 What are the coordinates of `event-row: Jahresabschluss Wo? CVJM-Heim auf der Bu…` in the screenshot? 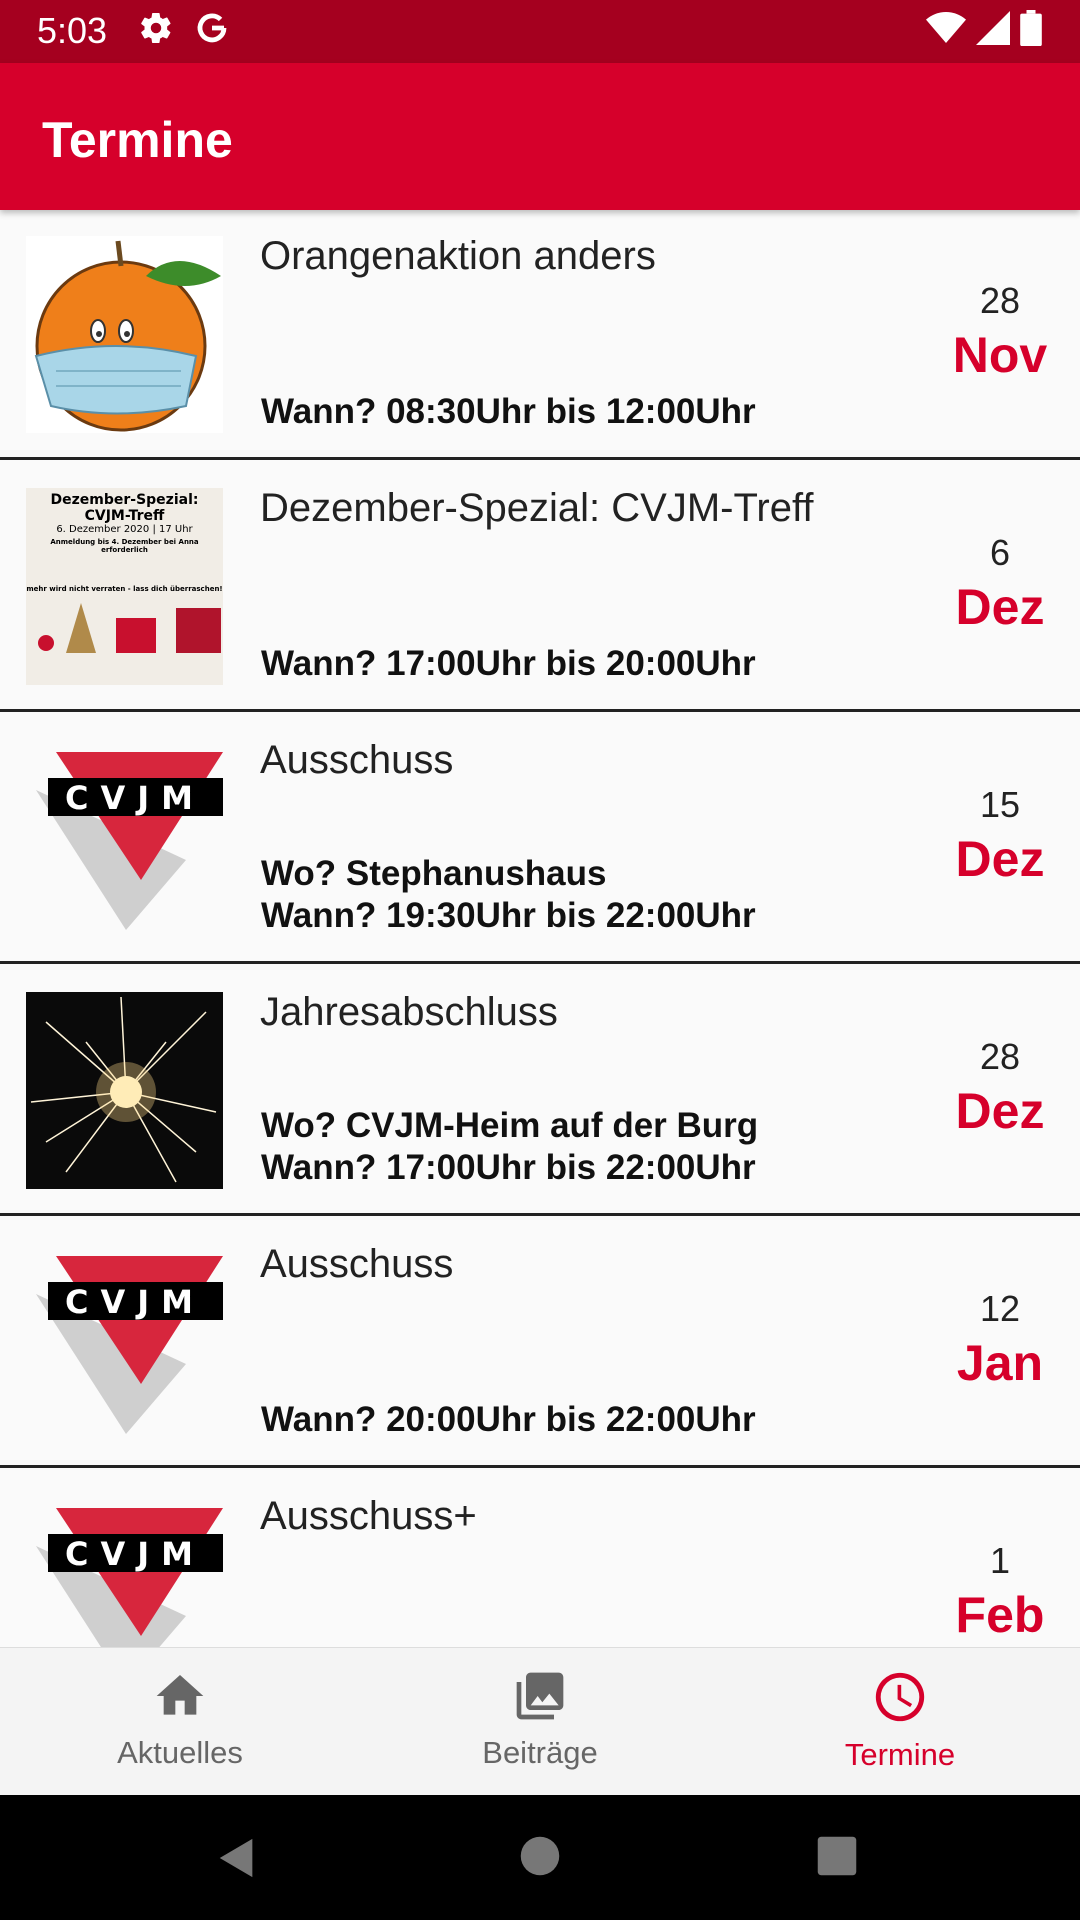 It's located at (540, 1091).